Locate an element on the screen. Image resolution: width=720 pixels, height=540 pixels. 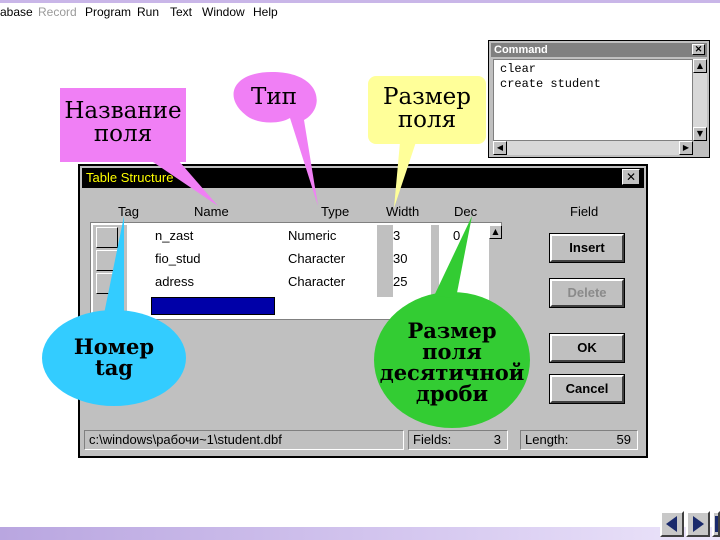
callout-text-line: Тип is located at coordinates (274, 97).